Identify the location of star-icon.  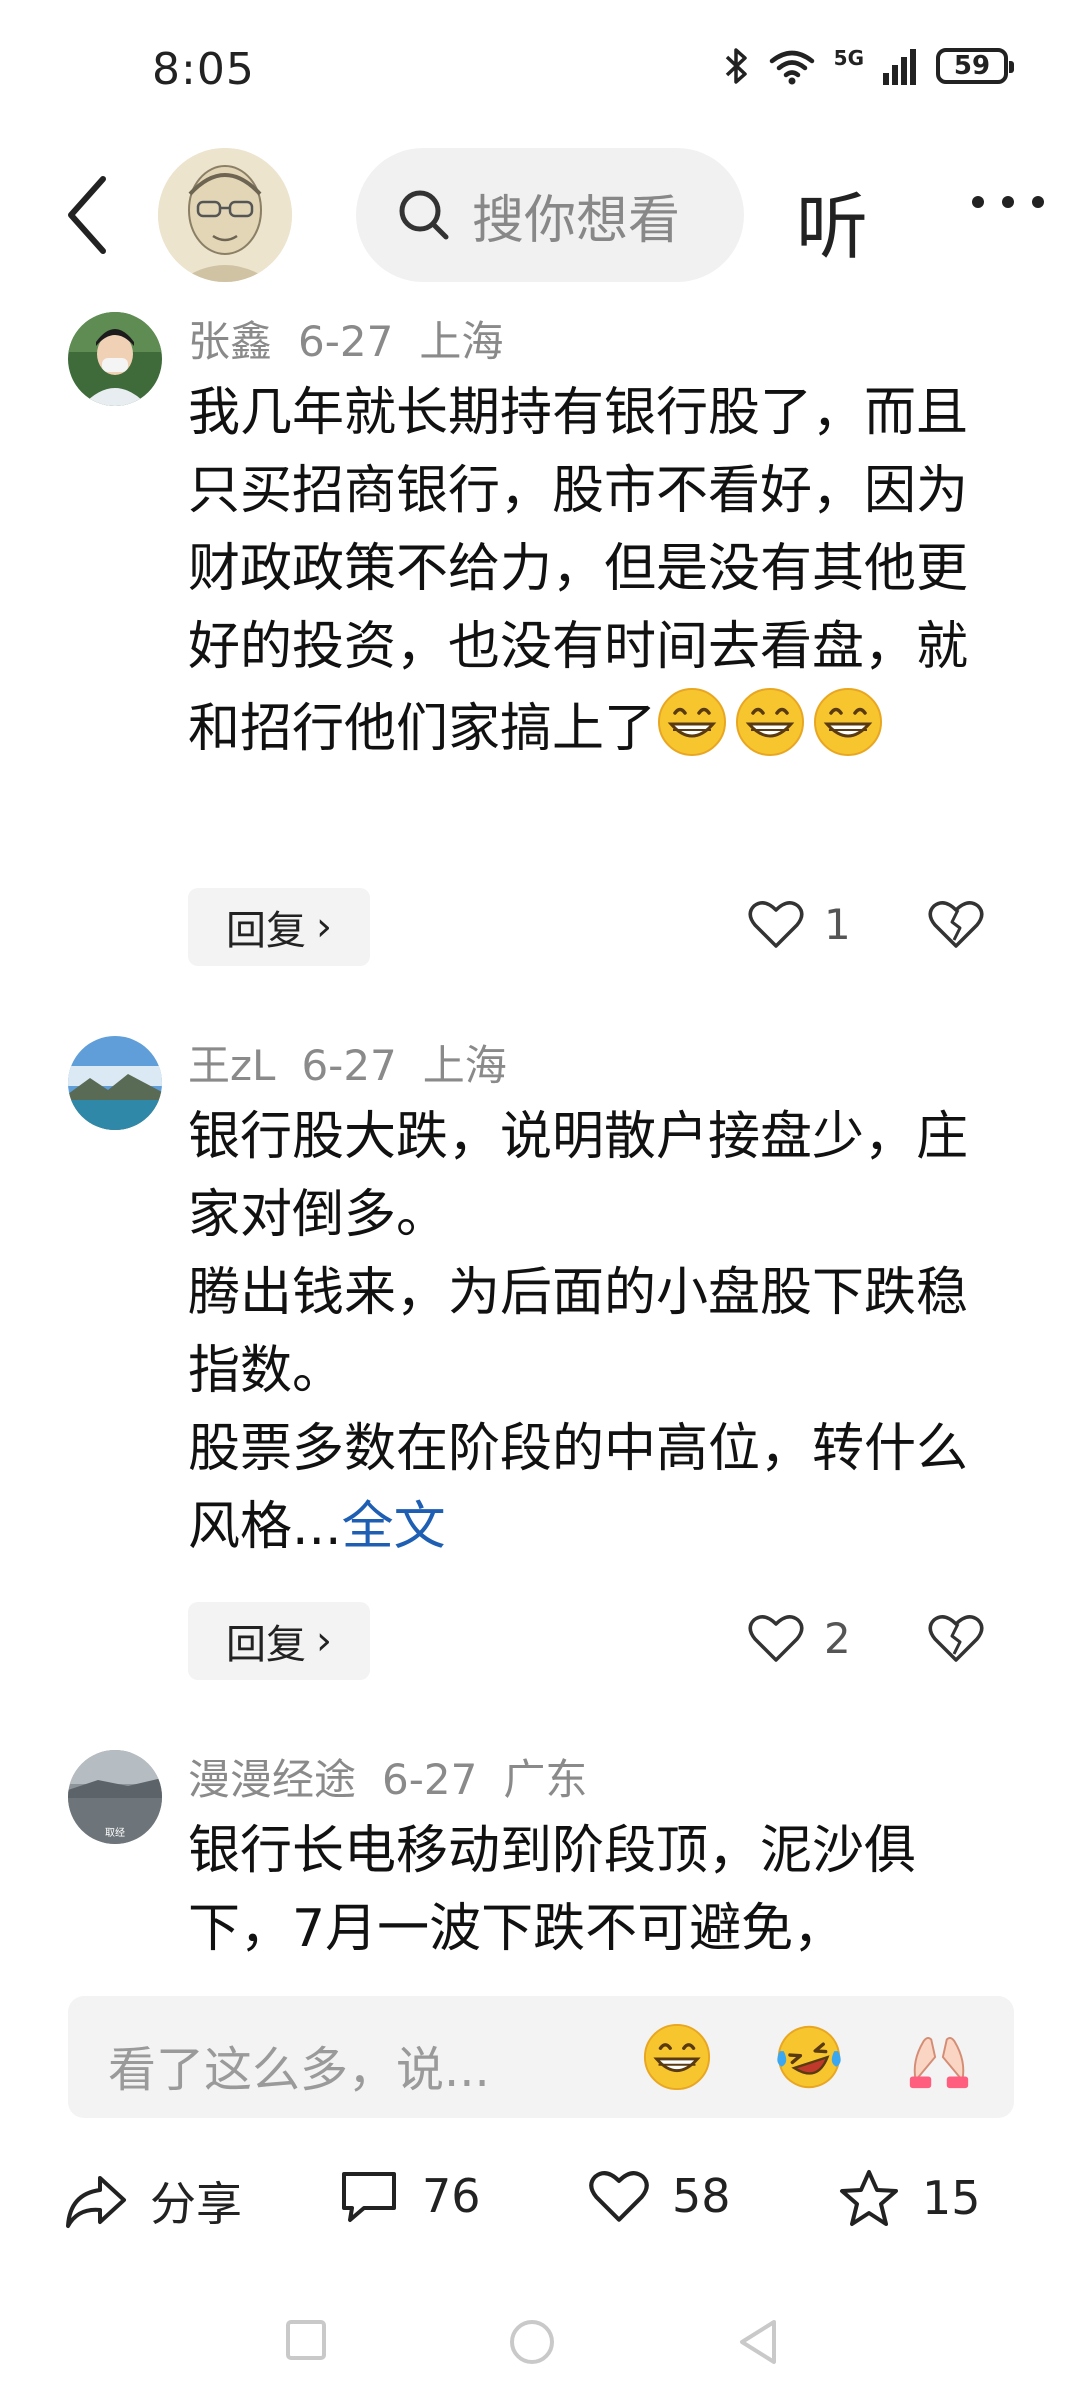
(869, 2198).